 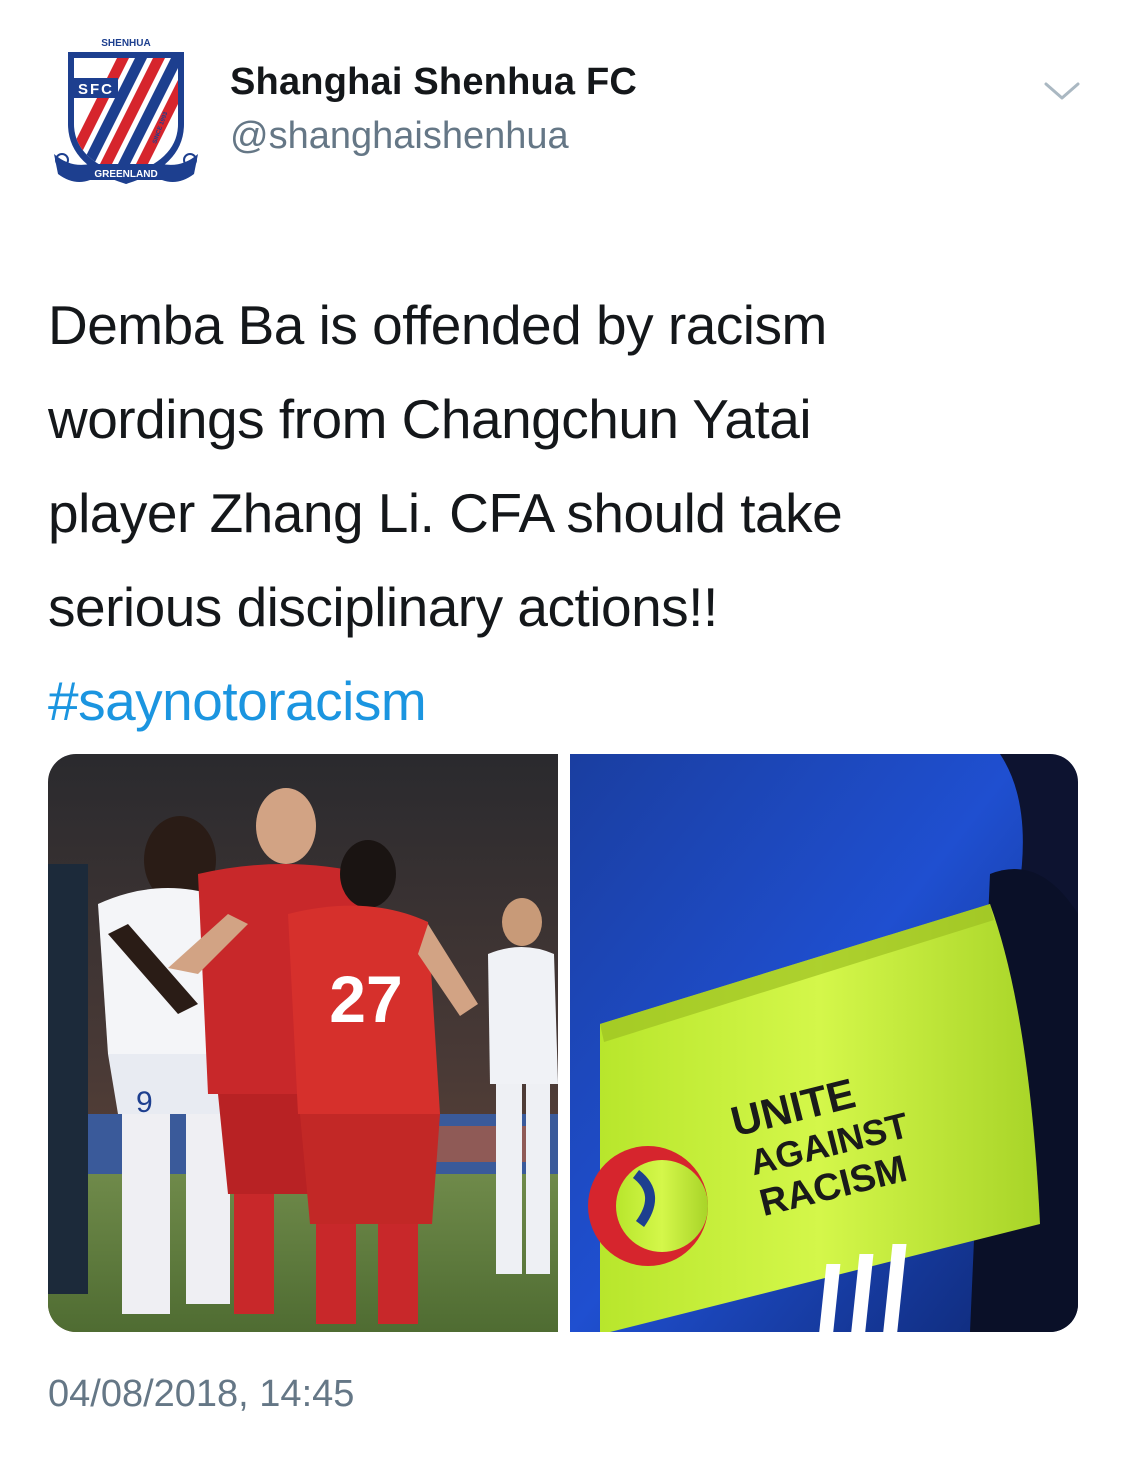 What do you see at coordinates (433, 136) in the screenshot?
I see `author-handle: @shanghaishenhua` at bounding box center [433, 136].